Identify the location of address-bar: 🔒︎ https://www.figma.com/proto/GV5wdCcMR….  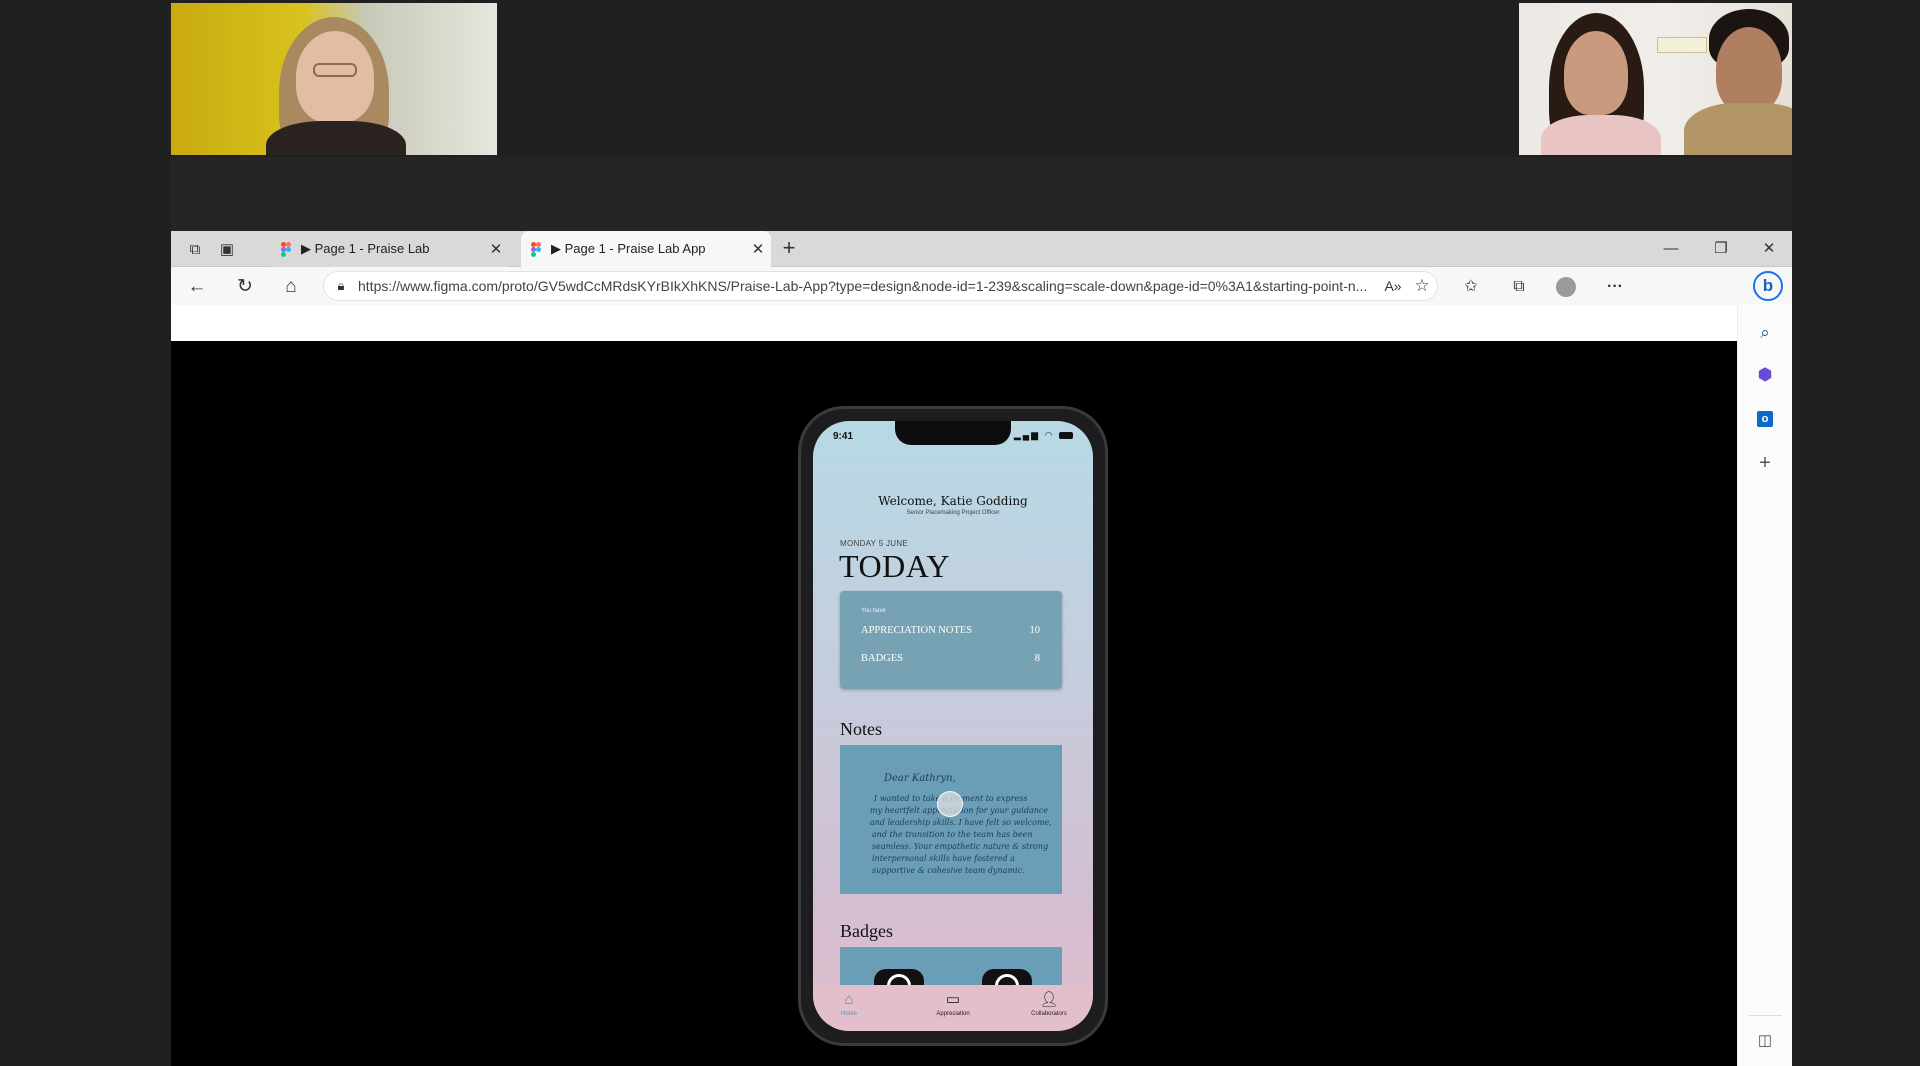
(880, 286).